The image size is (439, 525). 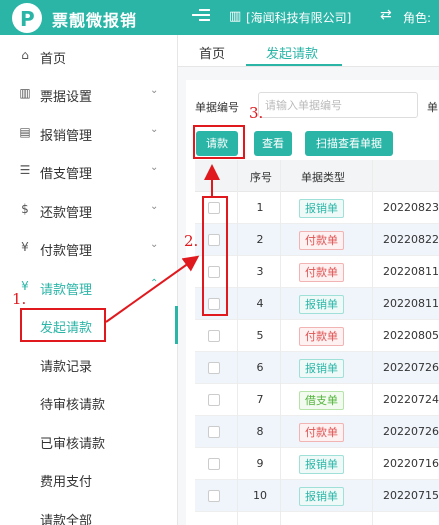 What do you see at coordinates (260, 495) in the screenshot?
I see `row-number: 10` at bounding box center [260, 495].